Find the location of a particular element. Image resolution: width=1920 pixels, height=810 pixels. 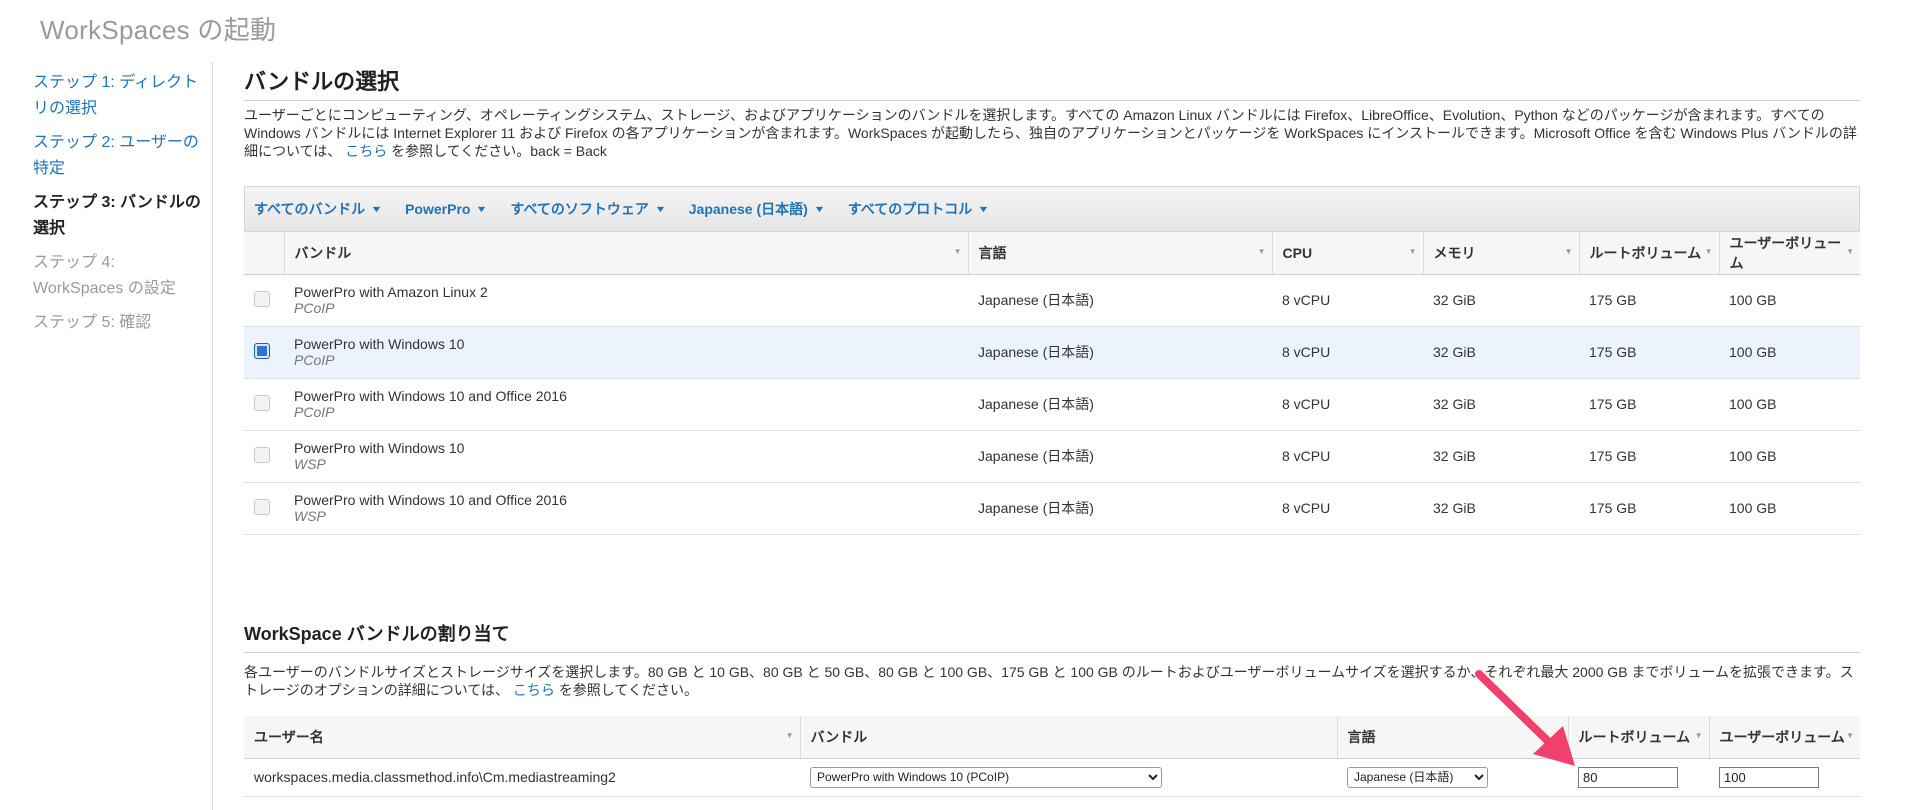

filter-label: すべてのプロトコル is located at coordinates (910, 209).